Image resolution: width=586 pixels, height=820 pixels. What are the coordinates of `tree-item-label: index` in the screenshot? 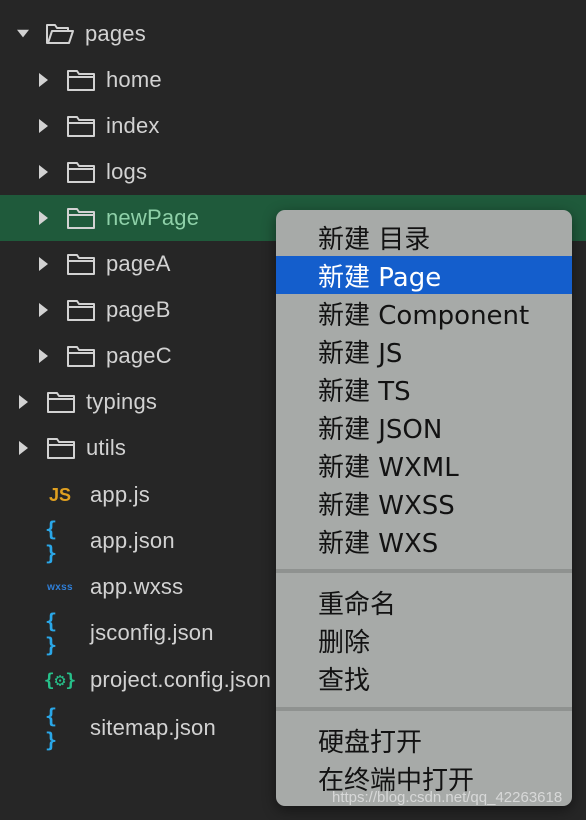 It's located at (133, 125).